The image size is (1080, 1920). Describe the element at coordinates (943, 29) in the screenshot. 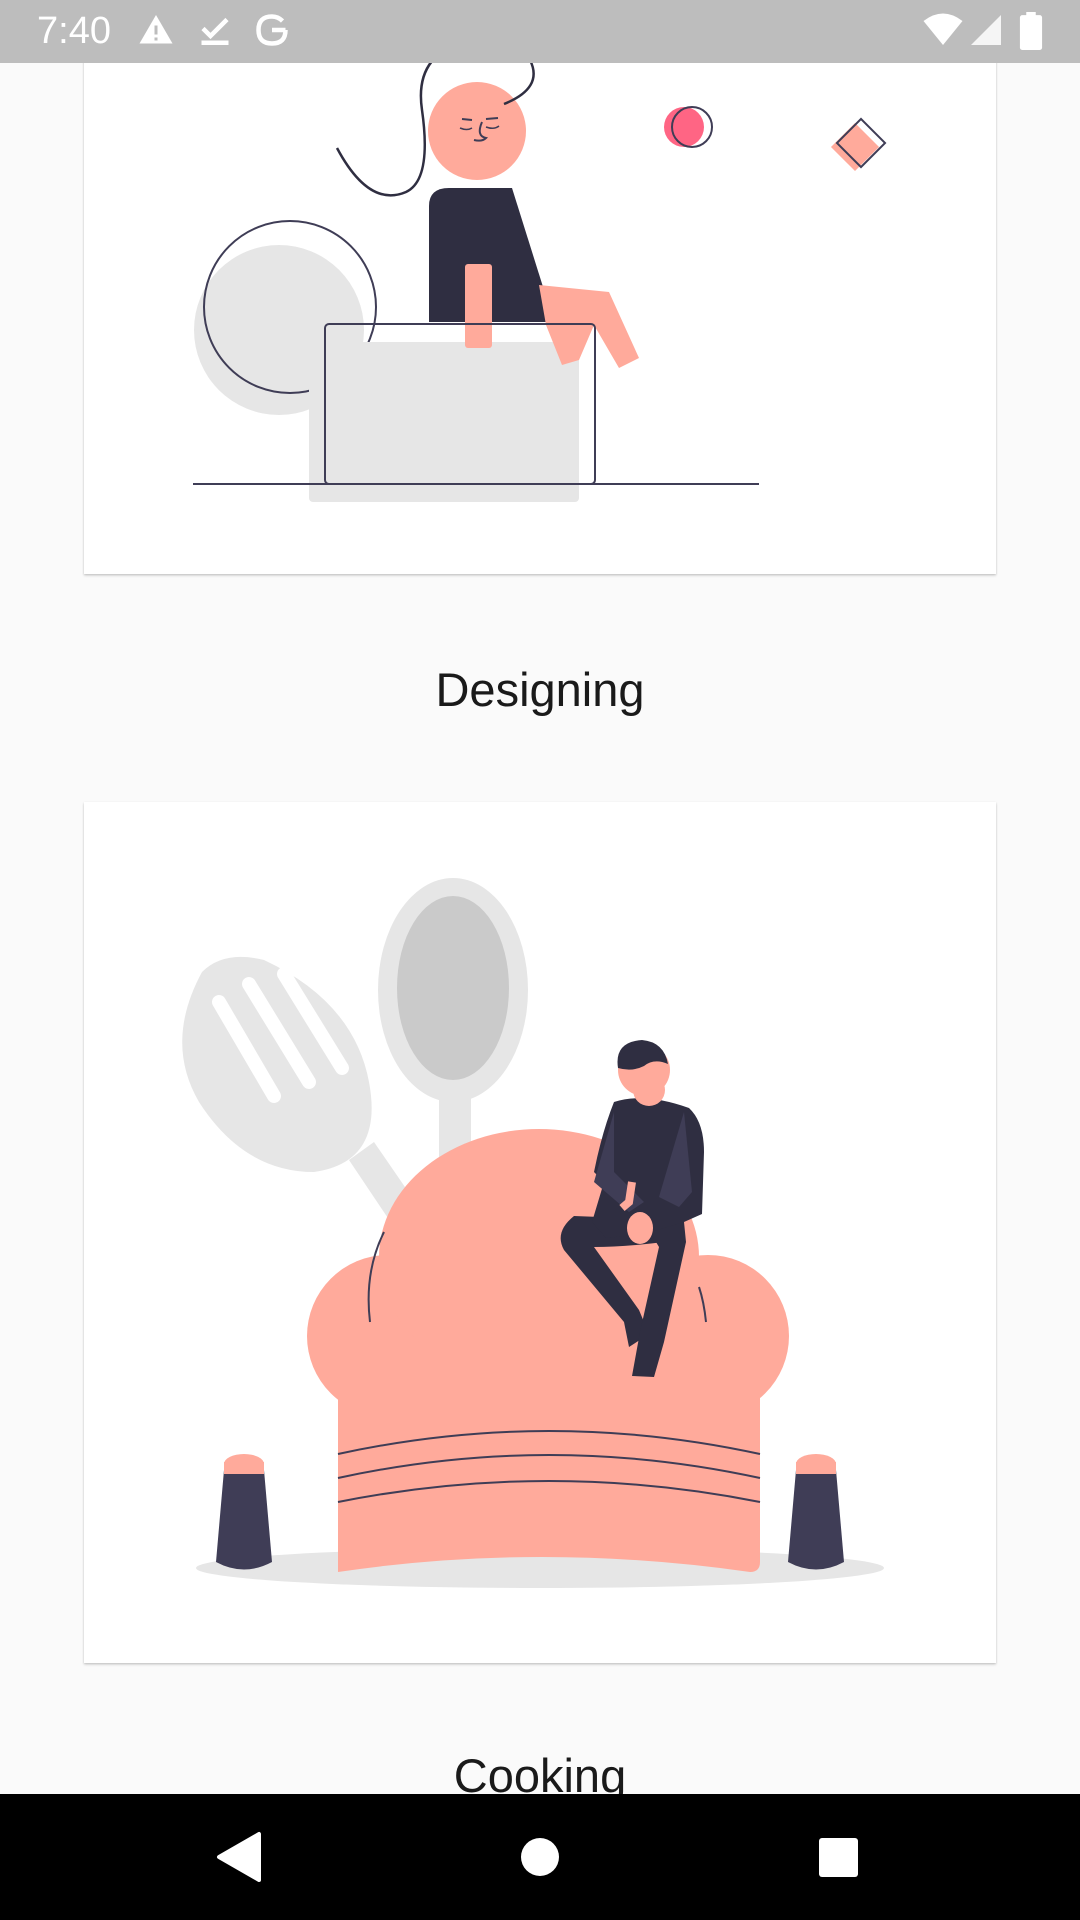

I see `wifi-icon` at that location.